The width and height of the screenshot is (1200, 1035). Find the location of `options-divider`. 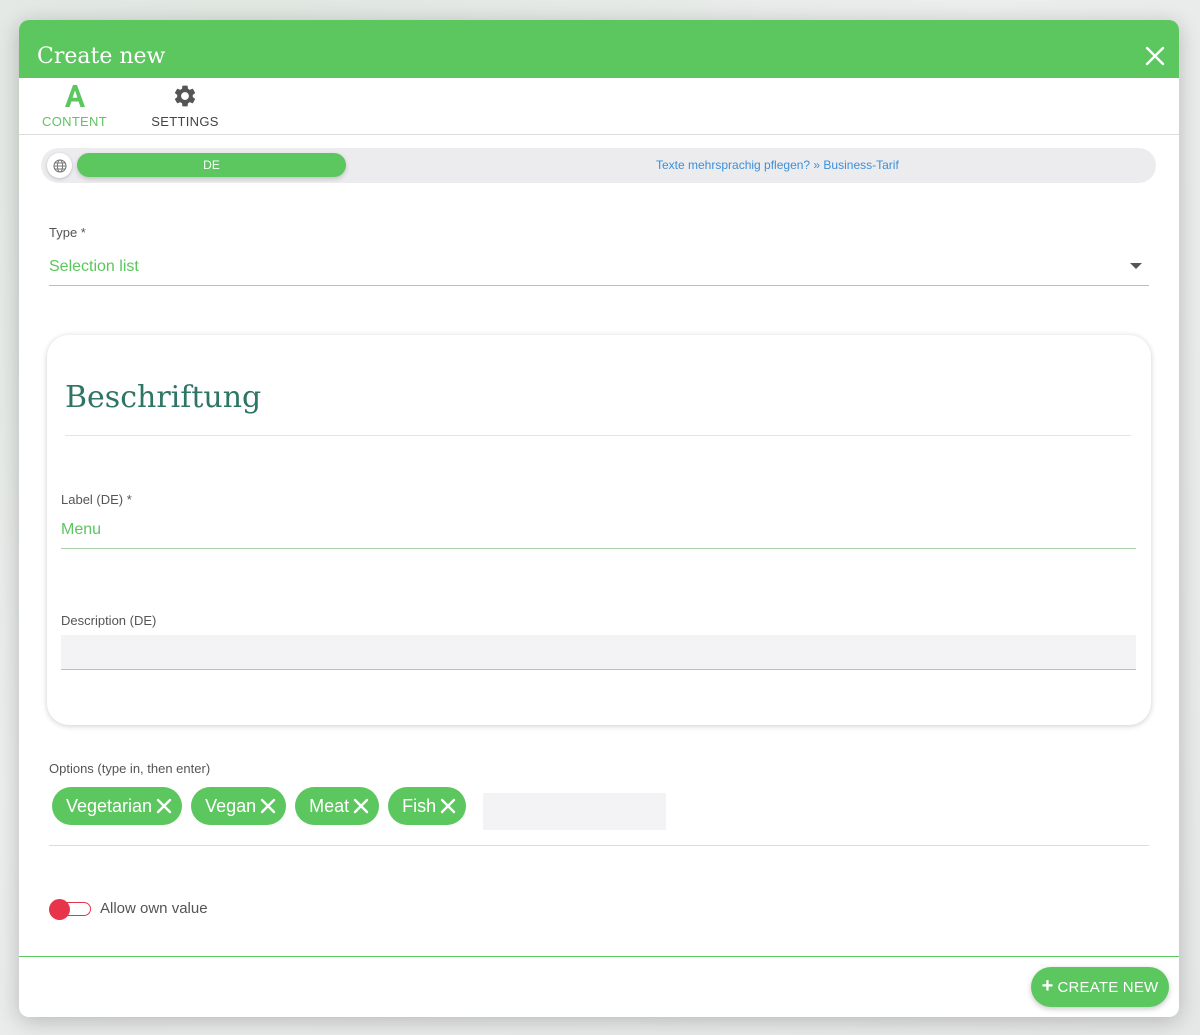

options-divider is located at coordinates (599, 845).